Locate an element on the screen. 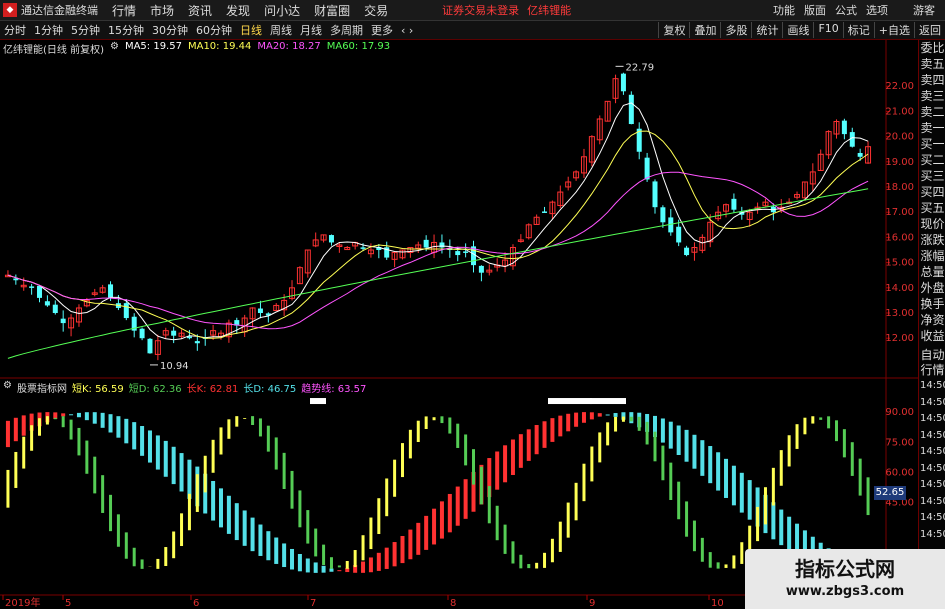 The height and width of the screenshot is (609, 945). menu-item-function: 功能 is located at coordinates (784, 10).